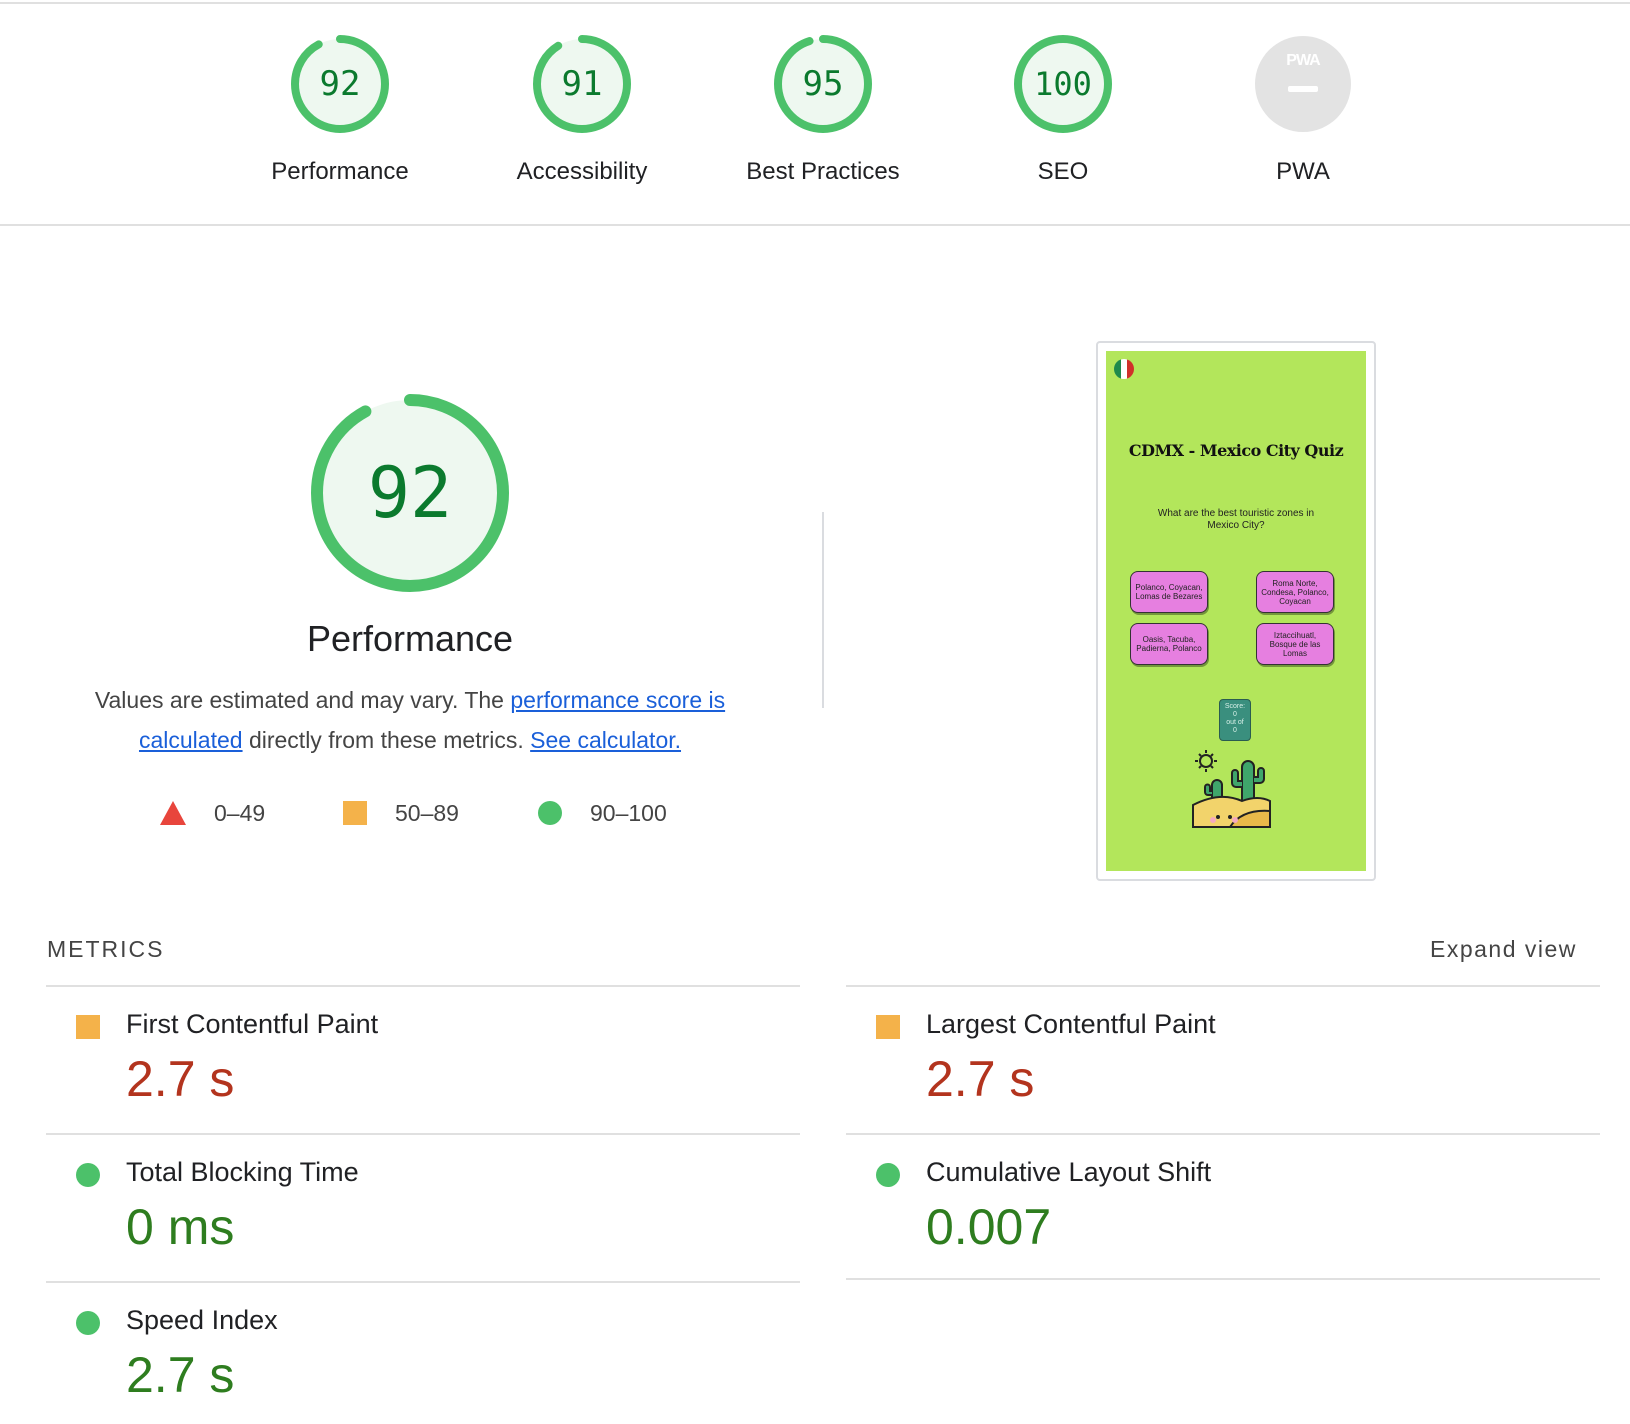 The height and width of the screenshot is (1424, 1630). I want to click on pwa-dash, so click(1303, 89).